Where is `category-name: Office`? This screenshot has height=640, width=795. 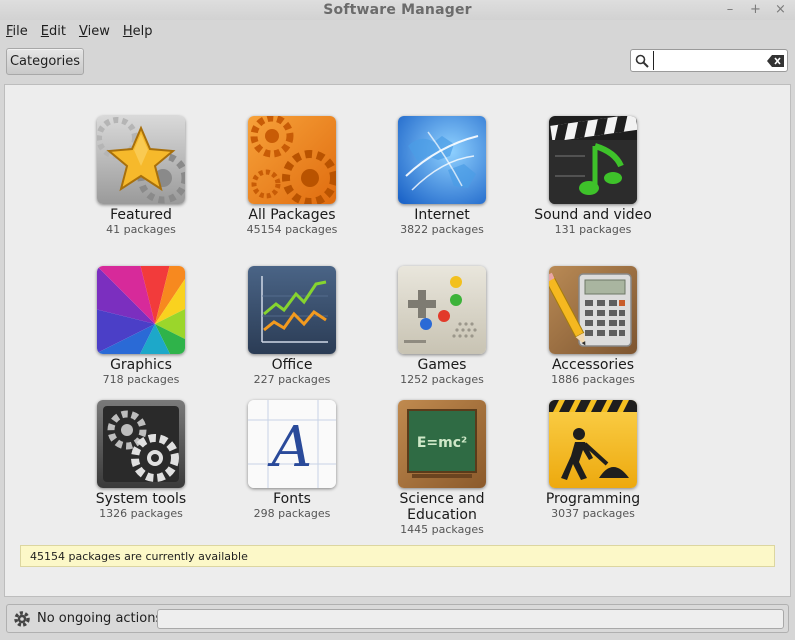 category-name: Office is located at coordinates (292, 365).